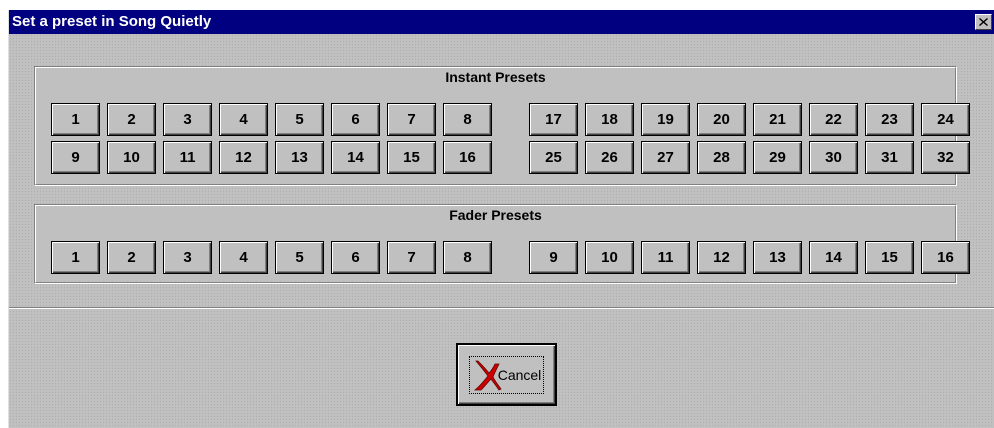 The image size is (994, 428). Describe the element at coordinates (833, 157) in the screenshot. I see `instant-presets-button: 30` at that location.